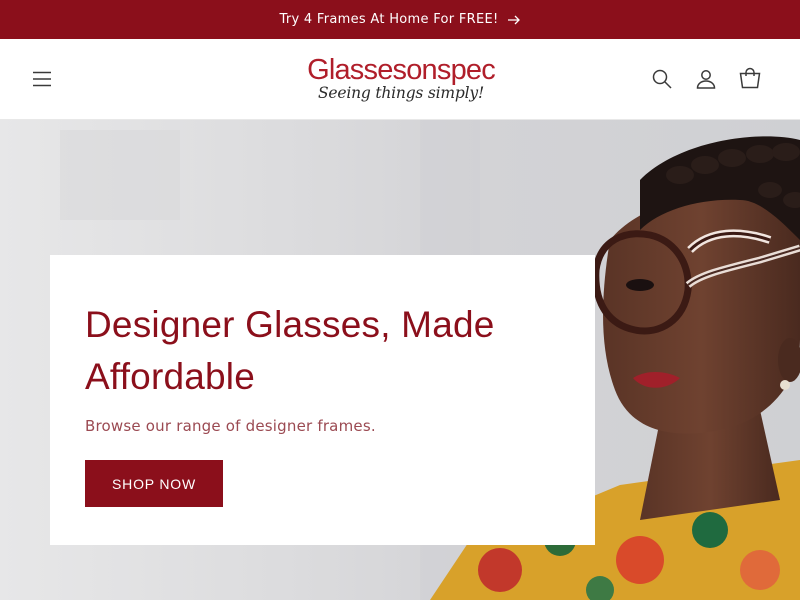 Image resolution: width=800 pixels, height=600 pixels. Describe the element at coordinates (290, 350) in the screenshot. I see `hero-title: Designer Glasses, Made Affordable` at that location.